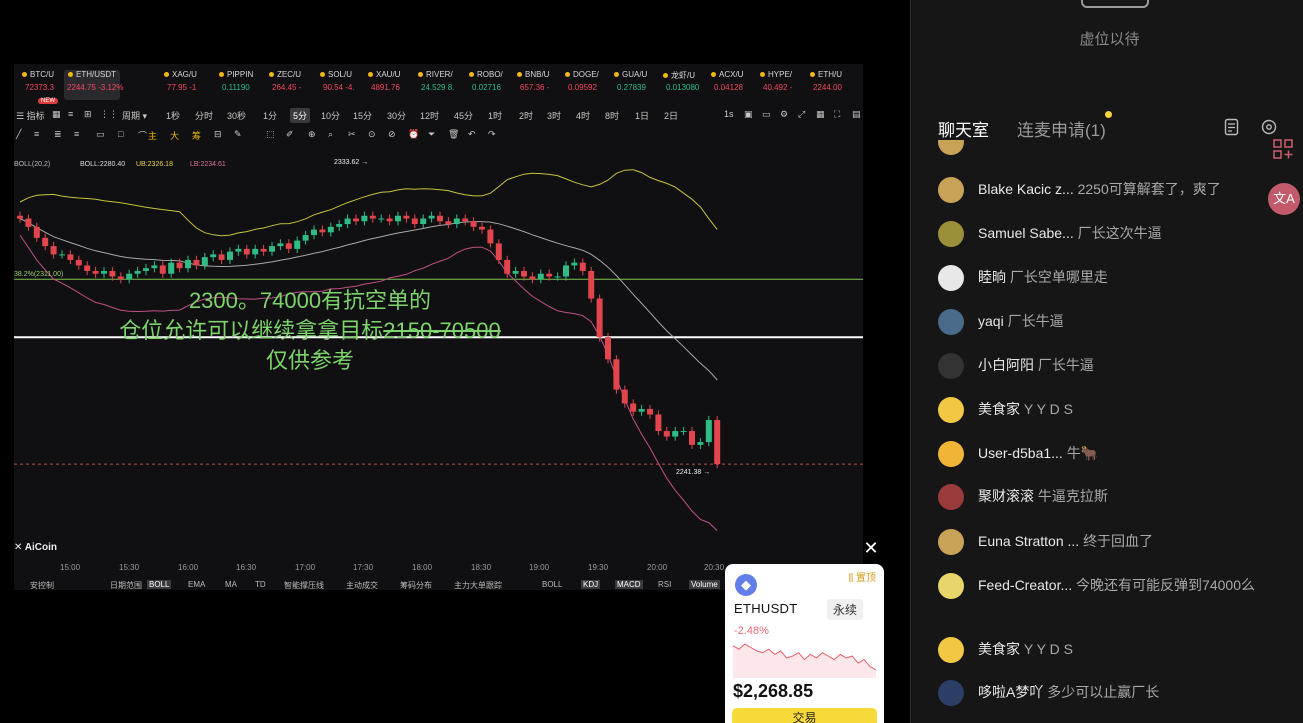 This screenshot has width=1303, height=723. Describe the element at coordinates (290, 134) in the screenshot. I see `pen-icon: ✐` at that location.